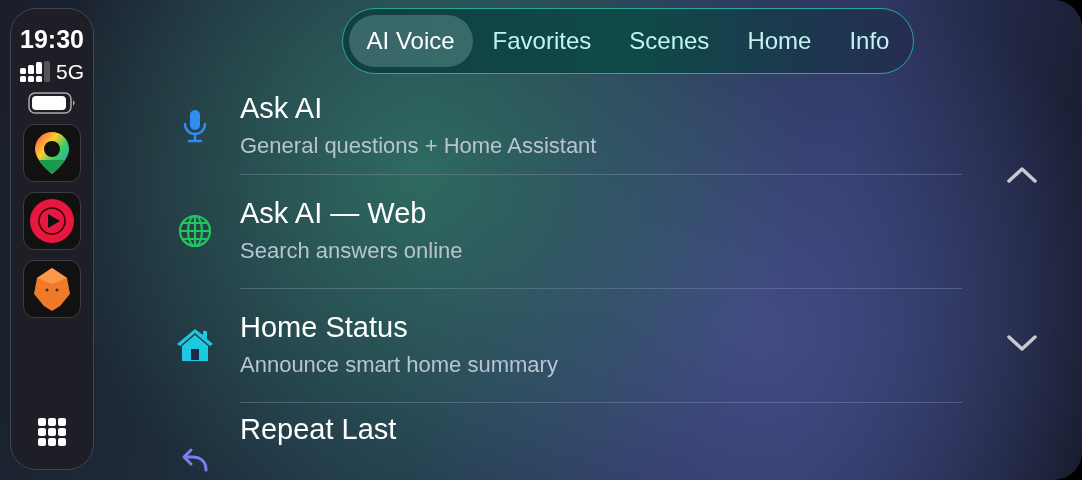  What do you see at coordinates (52, 103) in the screenshot?
I see `battery-icon` at bounding box center [52, 103].